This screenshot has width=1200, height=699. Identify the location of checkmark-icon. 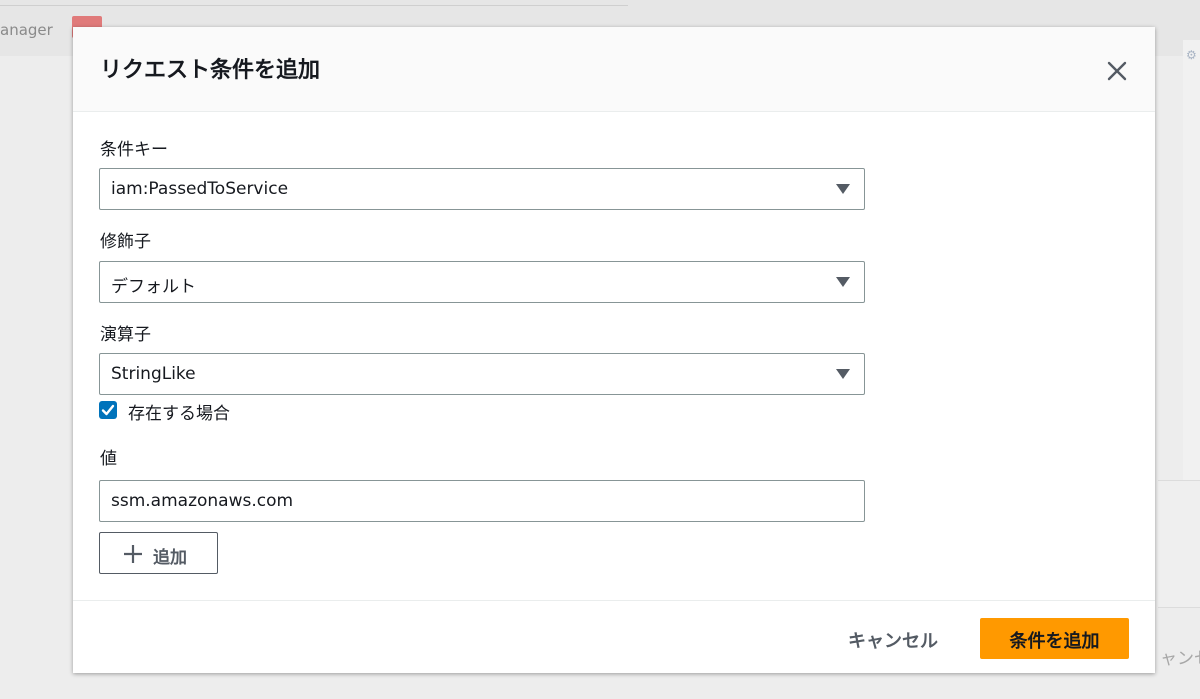
(108, 410).